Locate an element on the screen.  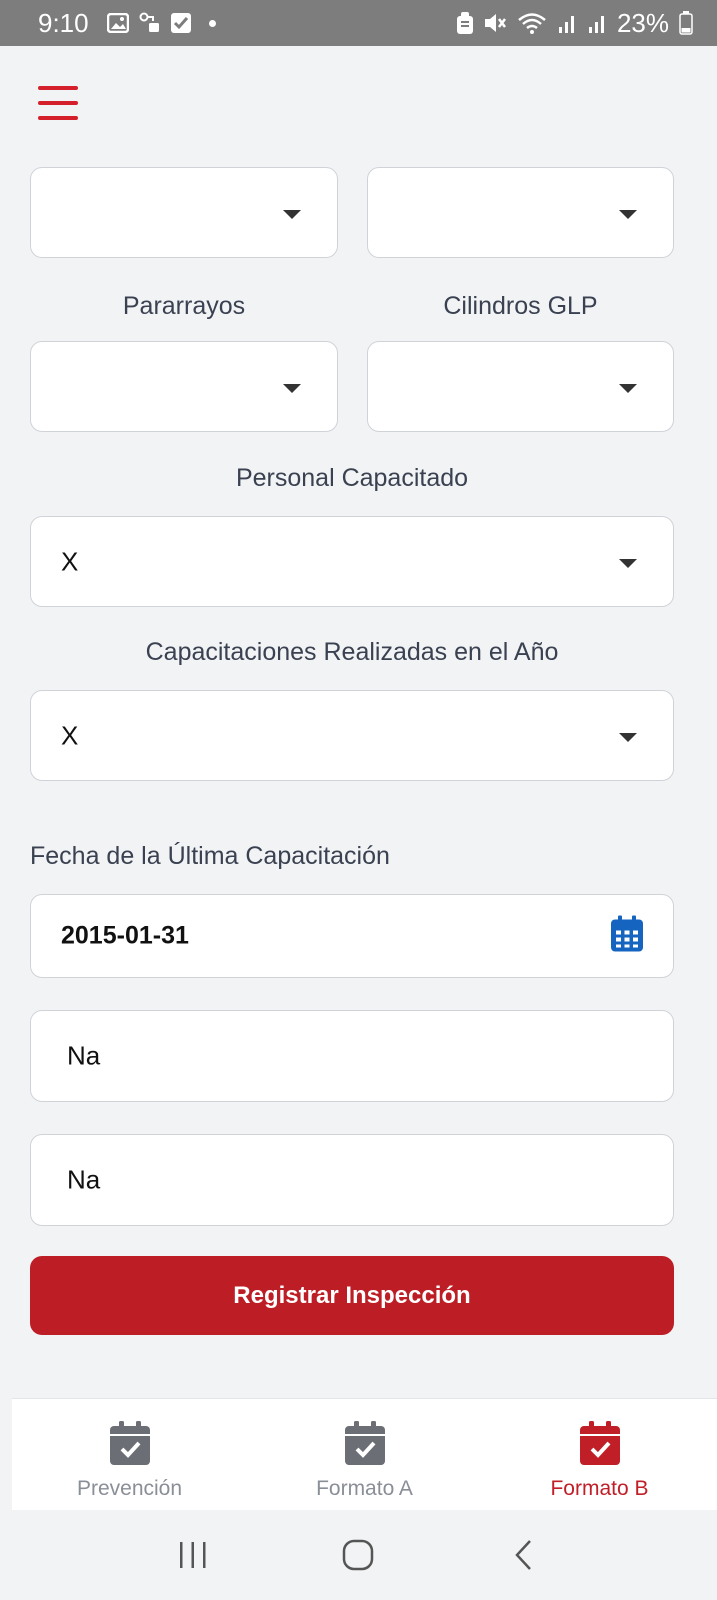
personal-capacitado-label: Personal Capacitado is located at coordinates (352, 478).